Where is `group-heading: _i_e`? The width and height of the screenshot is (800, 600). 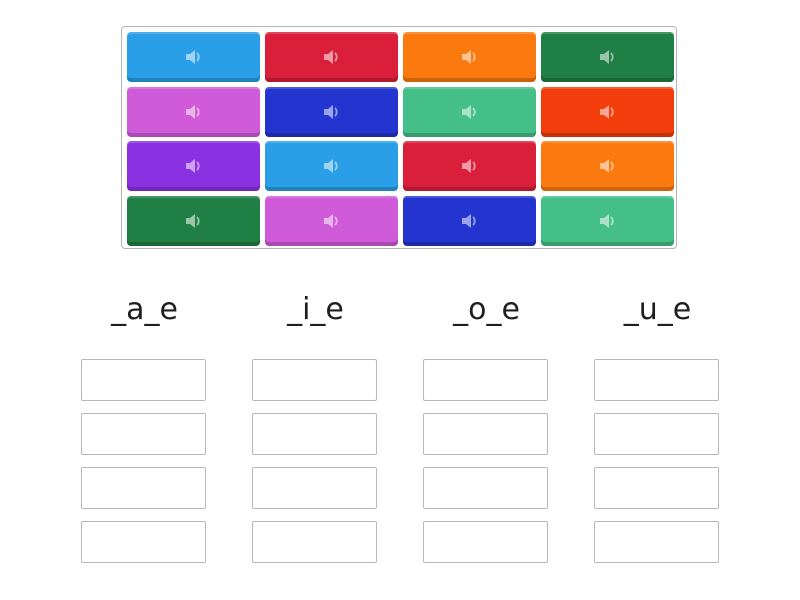
group-heading: _i_e is located at coordinates (315, 309).